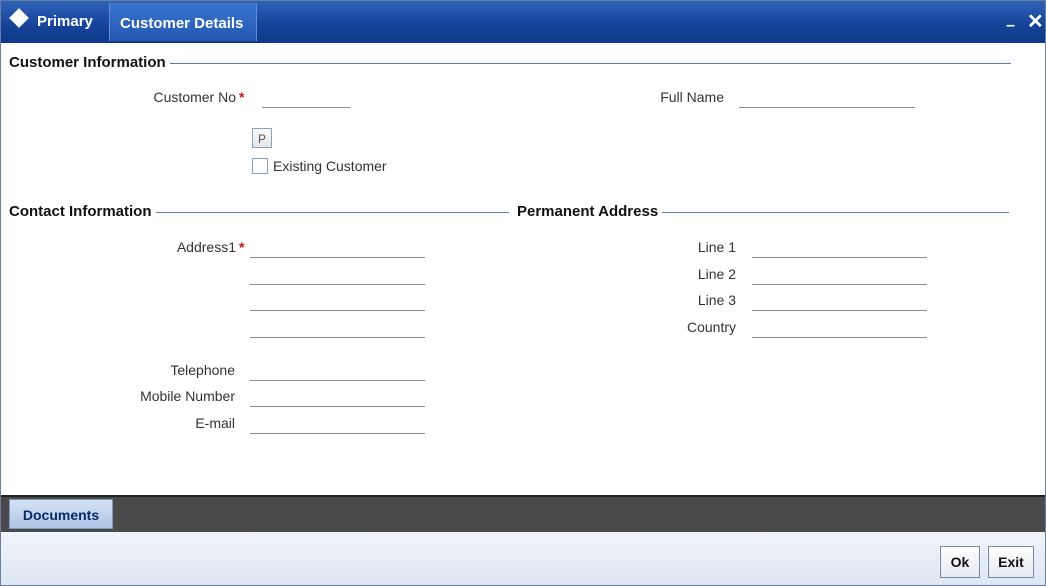 The image size is (1046, 586). What do you see at coordinates (523, 513) in the screenshot?
I see `documents-bar` at bounding box center [523, 513].